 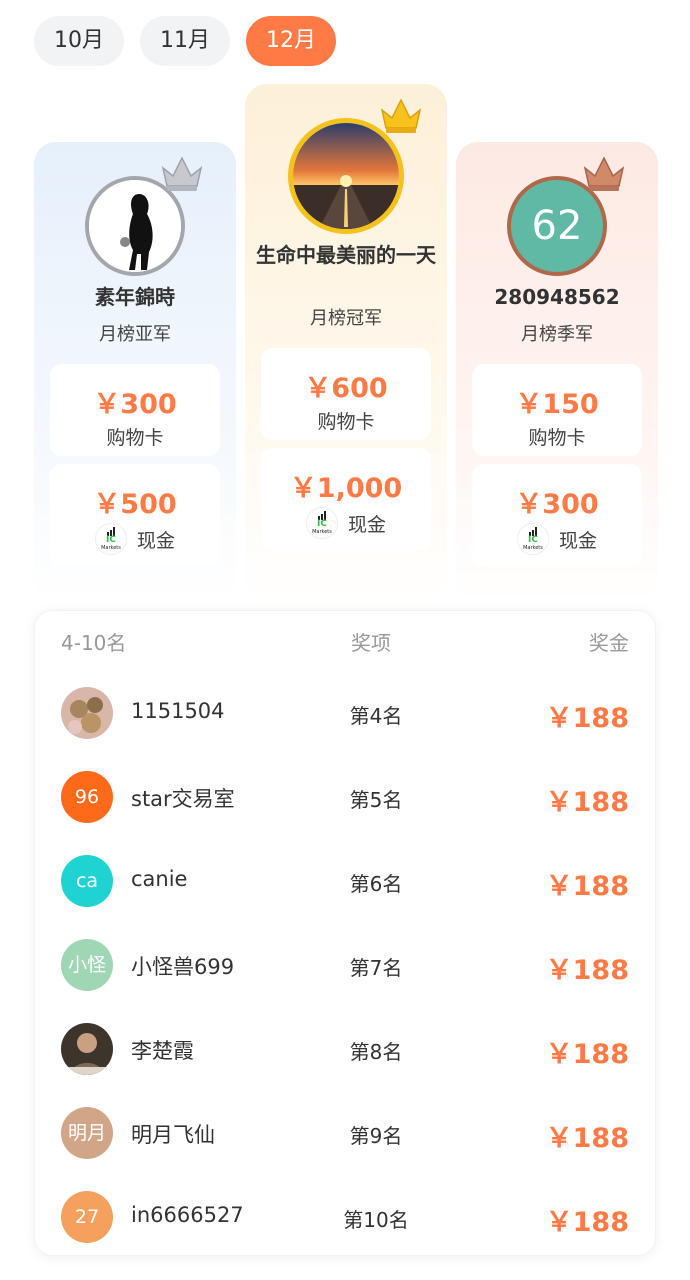 What do you see at coordinates (345, 965) in the screenshot?
I see `table-row: 小怪 小怪兽699 第7名 ￥188` at bounding box center [345, 965].